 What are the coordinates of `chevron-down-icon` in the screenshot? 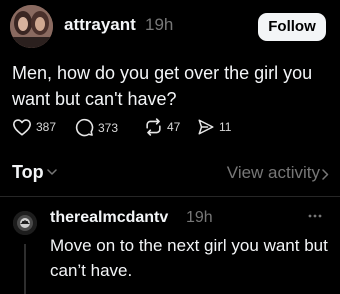 It's located at (52, 172).